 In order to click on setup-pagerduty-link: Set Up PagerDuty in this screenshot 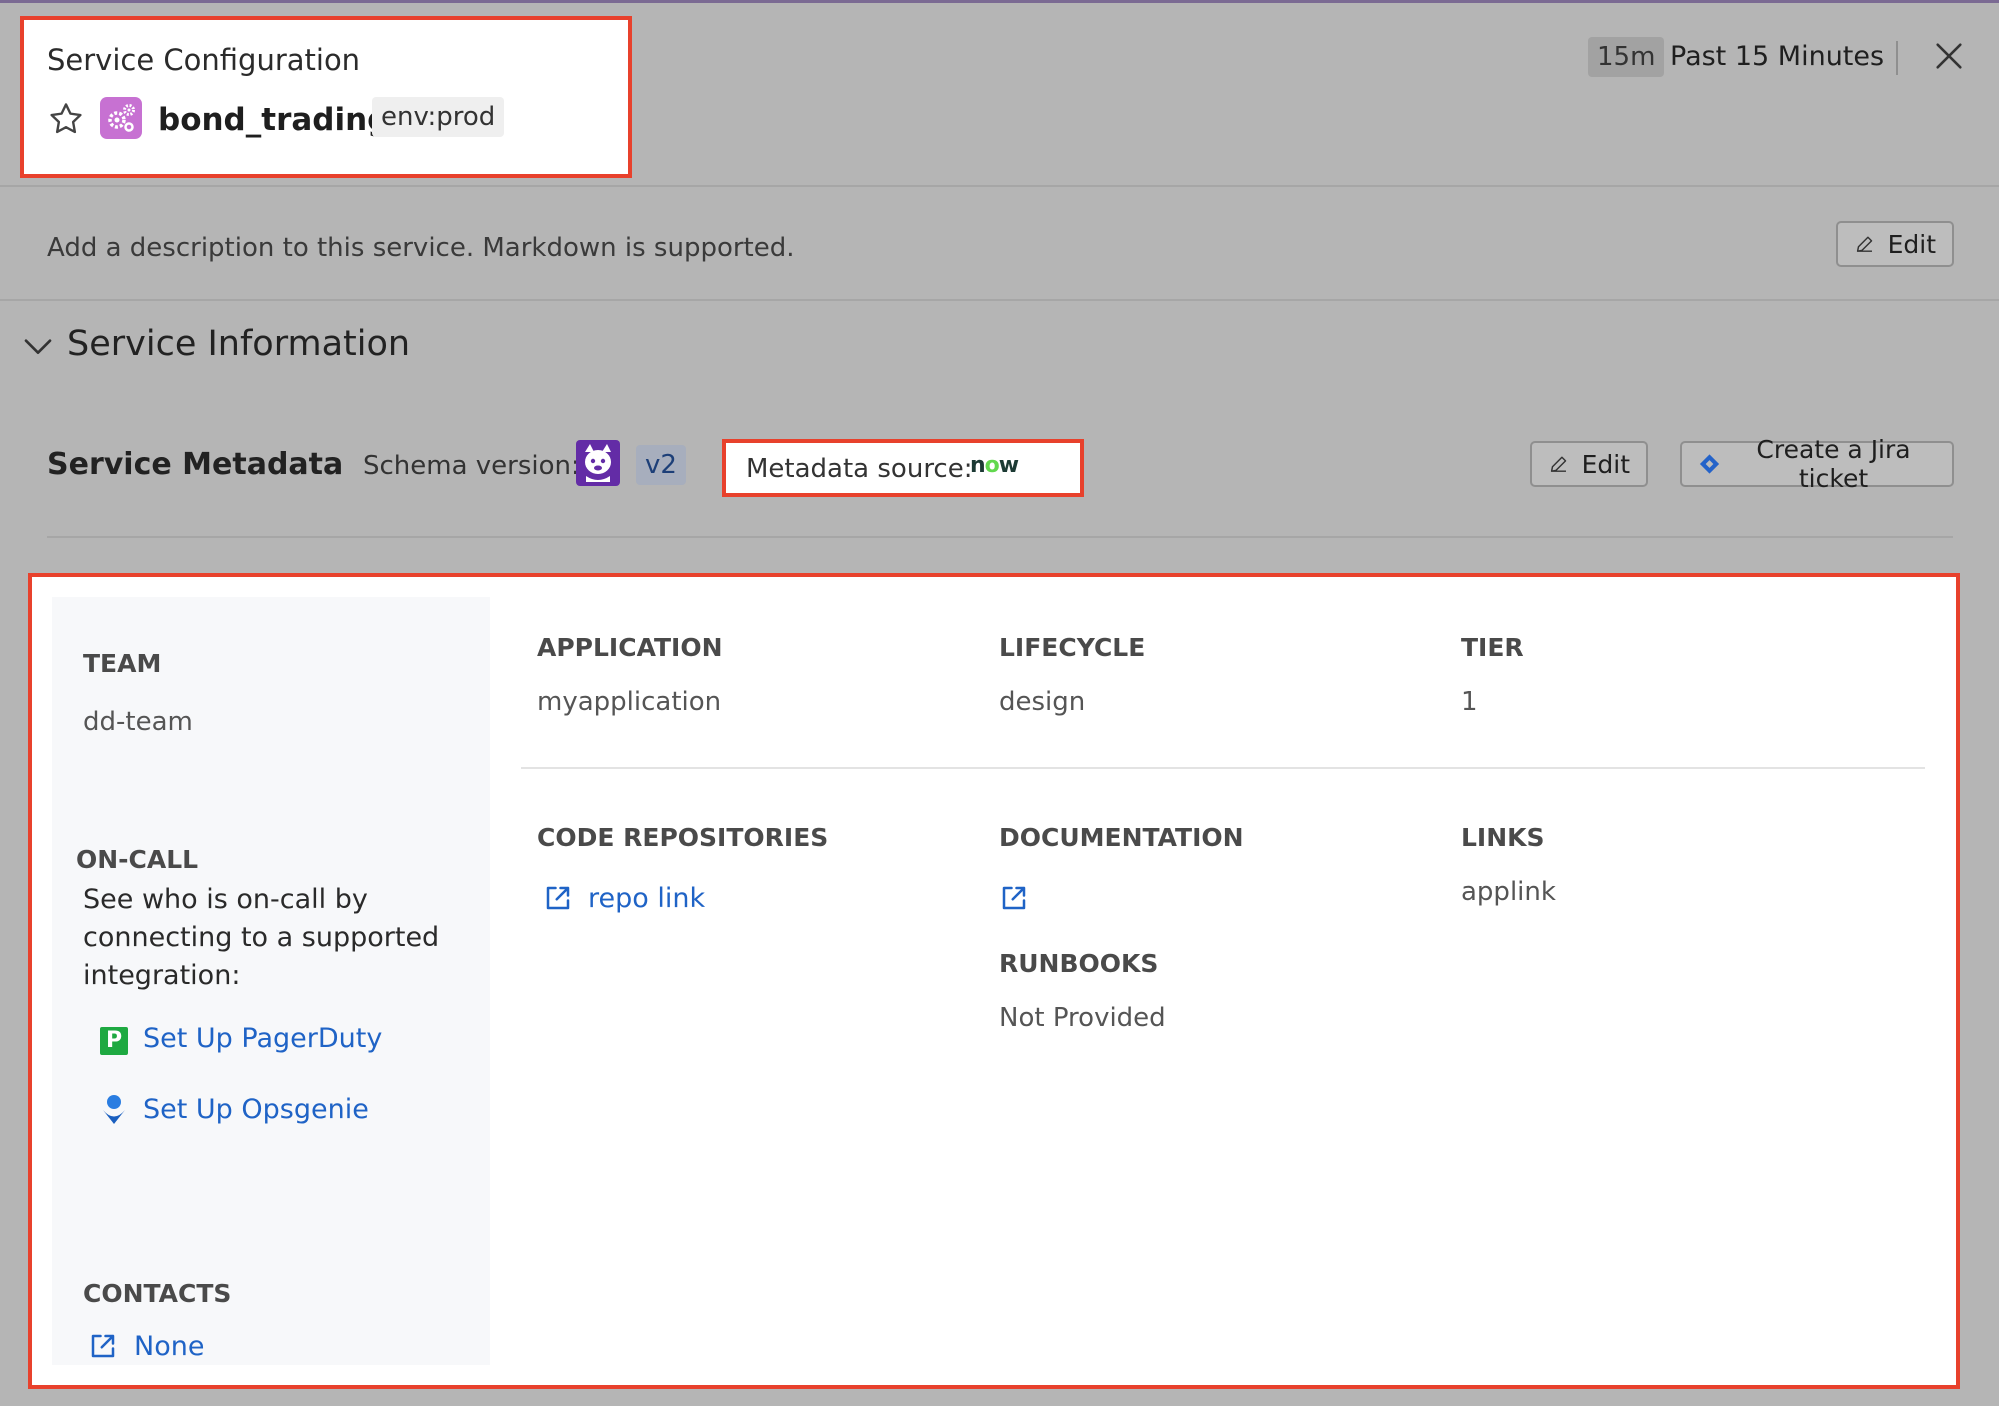, I will do `click(262, 1038)`.